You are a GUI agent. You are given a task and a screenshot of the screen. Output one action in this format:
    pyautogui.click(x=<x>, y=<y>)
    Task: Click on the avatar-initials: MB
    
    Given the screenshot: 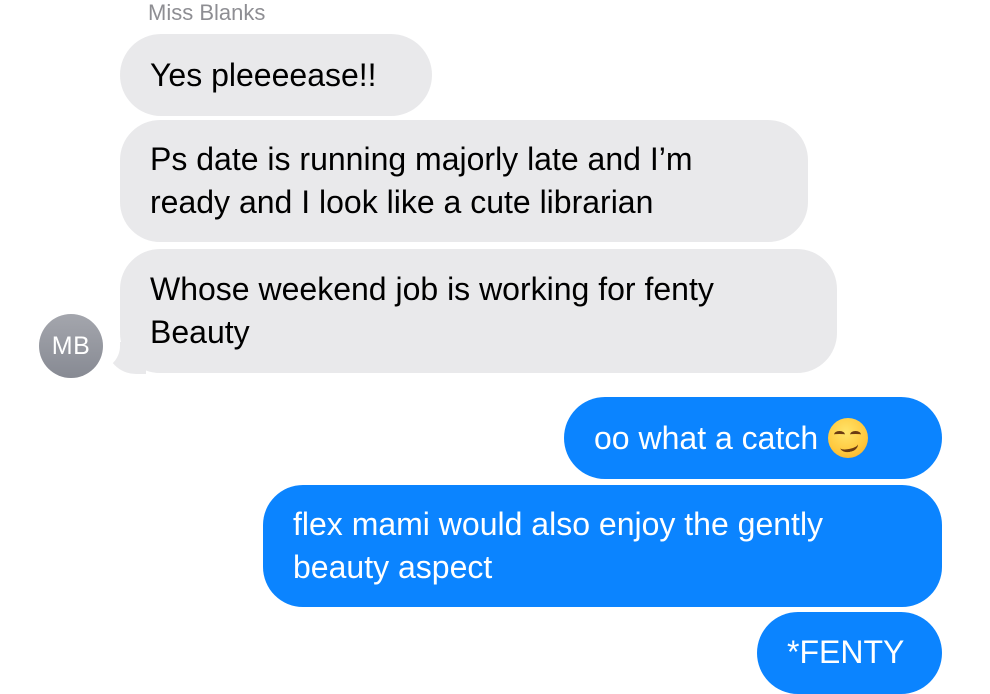 What is the action you would take?
    pyautogui.click(x=71, y=345)
    